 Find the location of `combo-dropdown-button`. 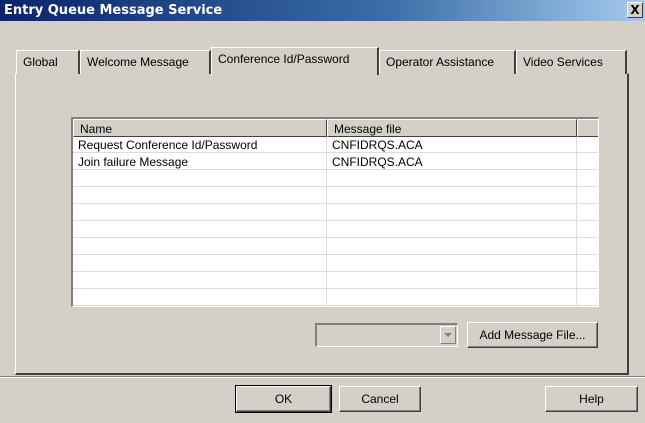

combo-dropdown-button is located at coordinates (448, 335).